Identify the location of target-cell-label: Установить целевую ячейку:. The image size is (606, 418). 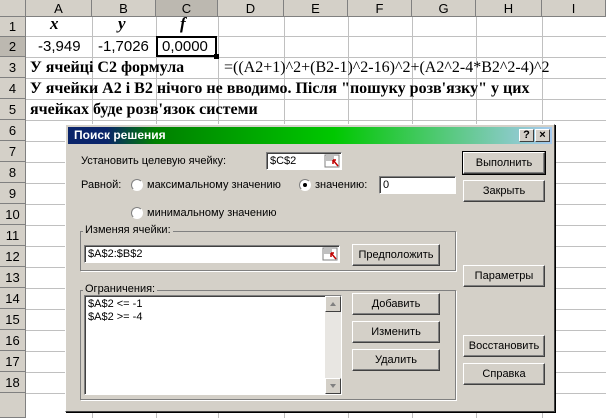
(154, 161).